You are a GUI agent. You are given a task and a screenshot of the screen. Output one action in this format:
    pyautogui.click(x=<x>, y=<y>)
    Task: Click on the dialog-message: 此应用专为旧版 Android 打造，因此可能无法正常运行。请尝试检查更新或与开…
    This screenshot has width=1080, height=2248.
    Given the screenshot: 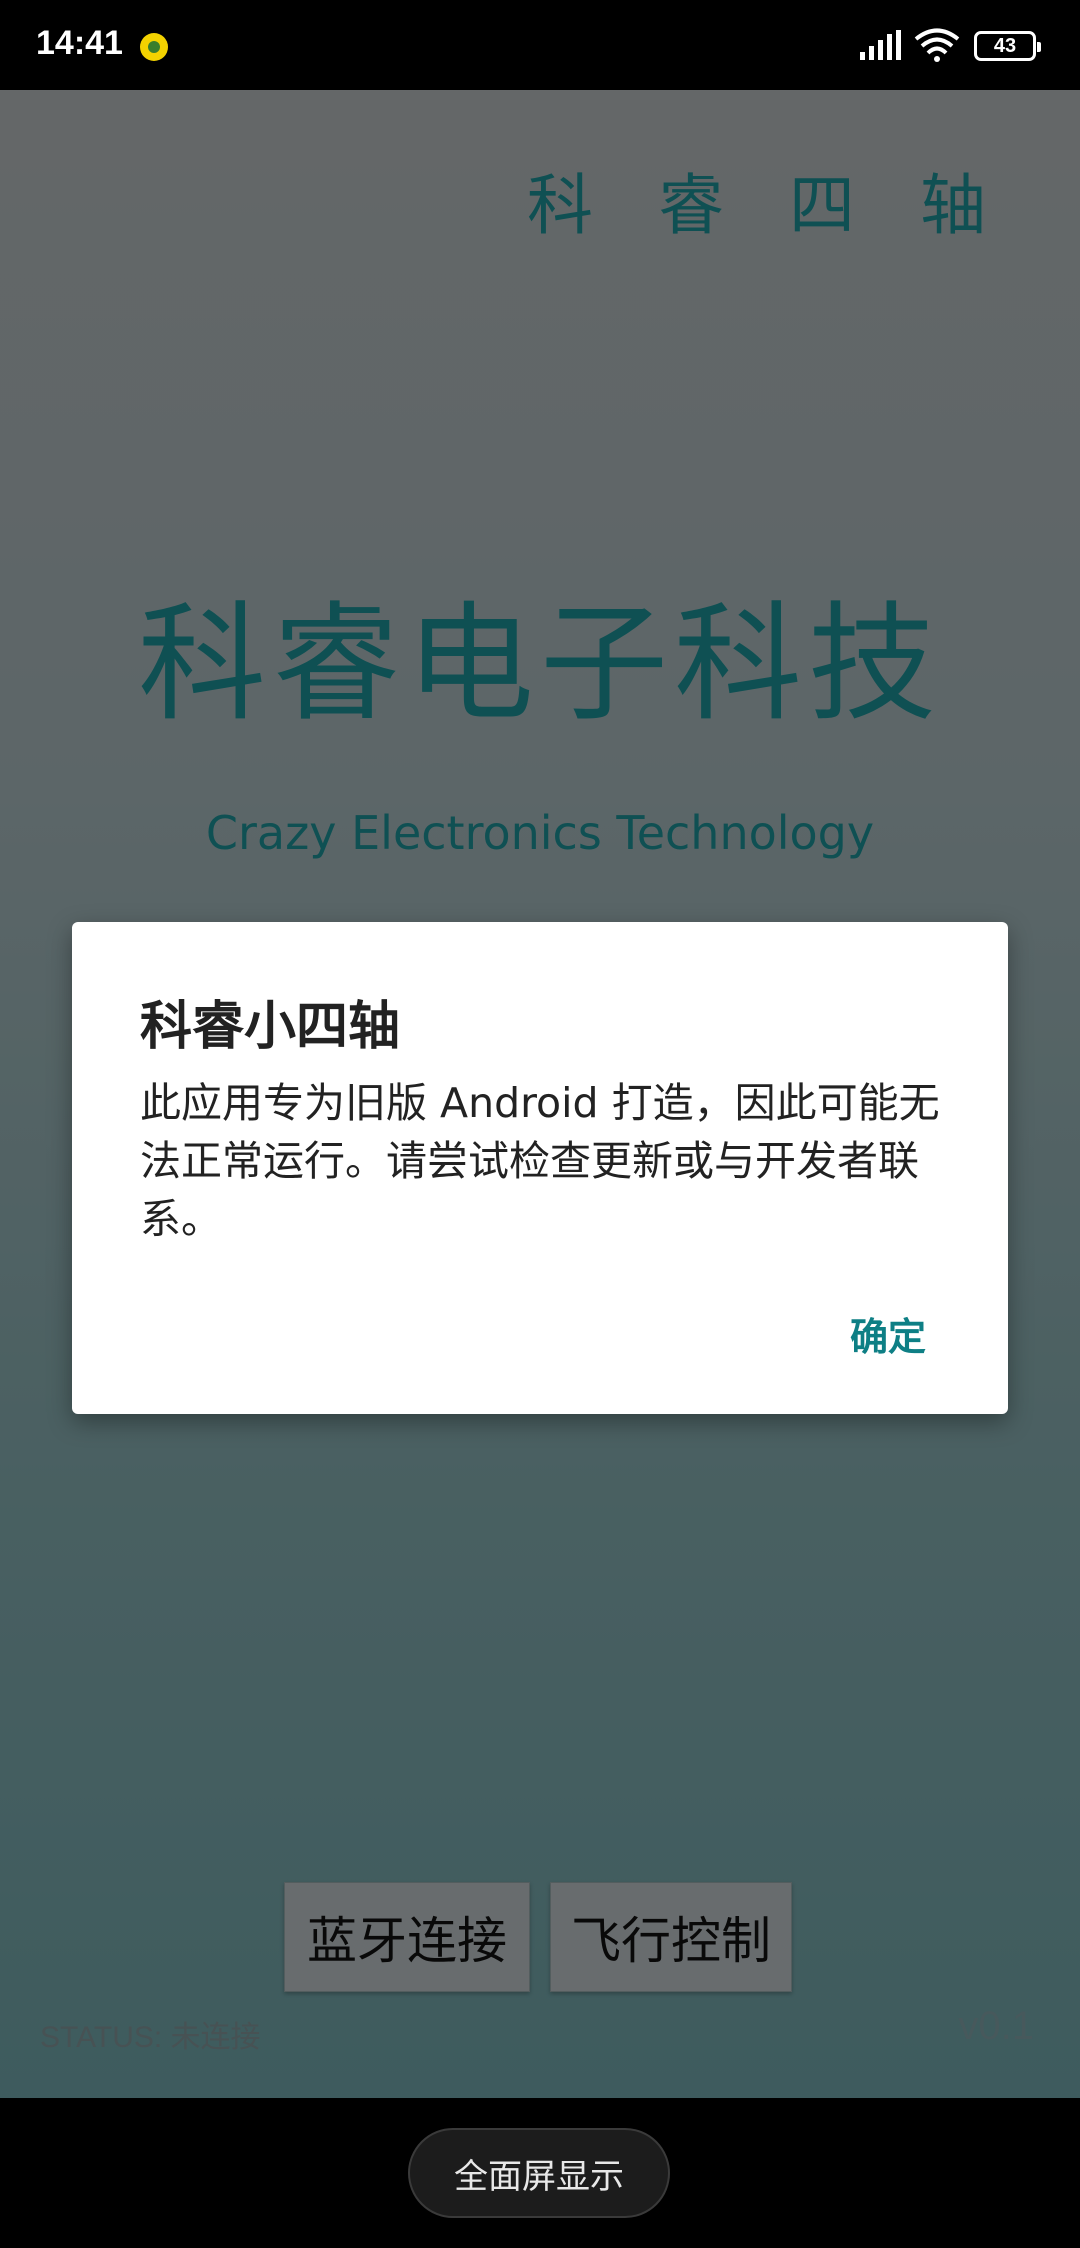 What is the action you would take?
    pyautogui.click(x=540, y=1161)
    